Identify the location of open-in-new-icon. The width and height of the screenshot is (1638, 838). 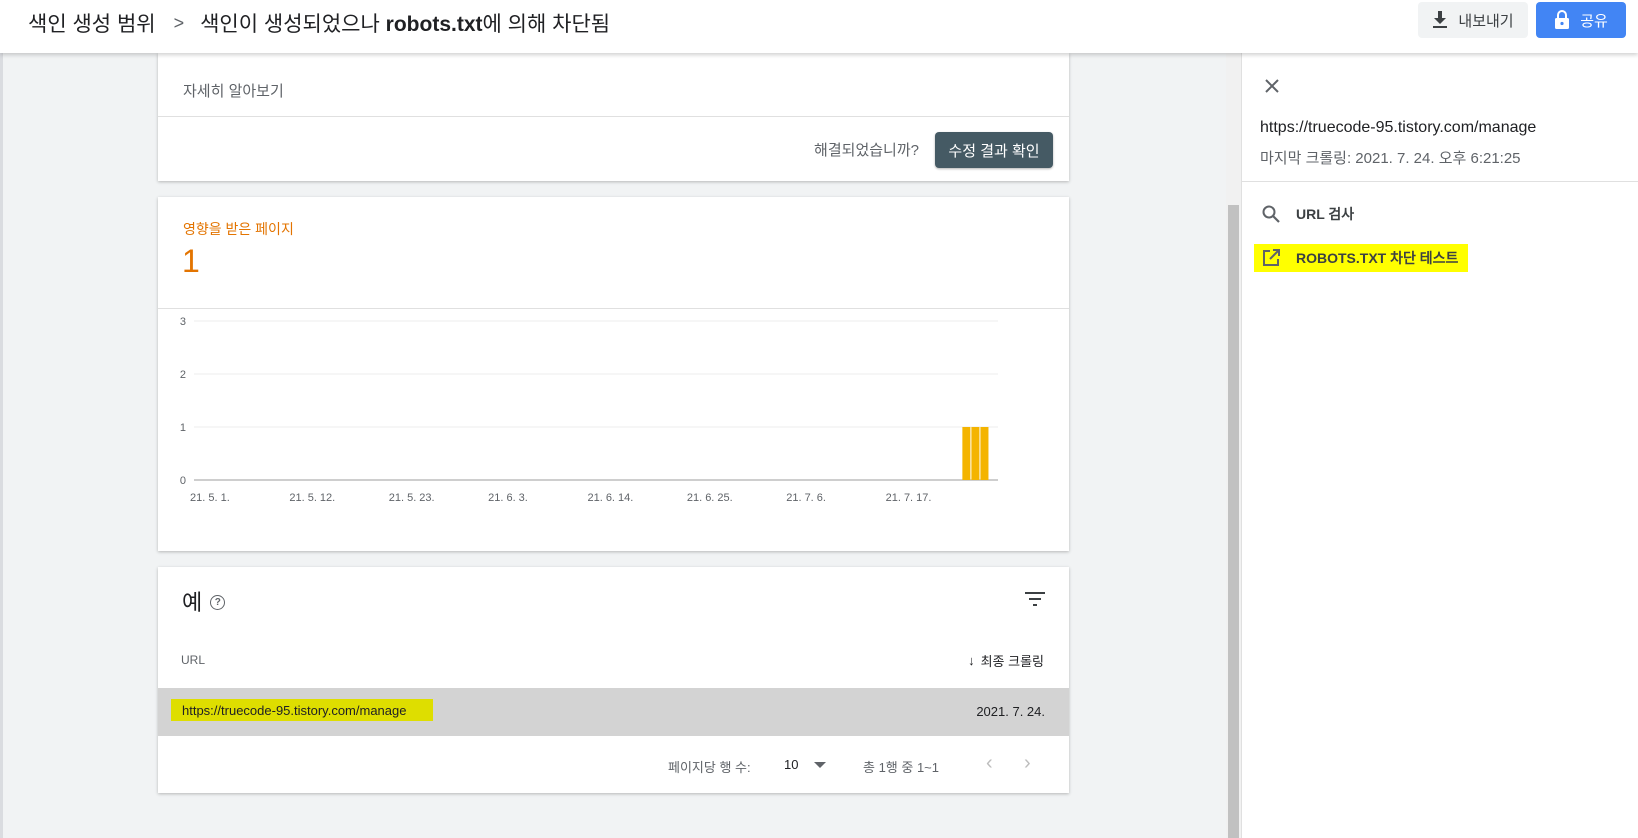
(1271, 257).